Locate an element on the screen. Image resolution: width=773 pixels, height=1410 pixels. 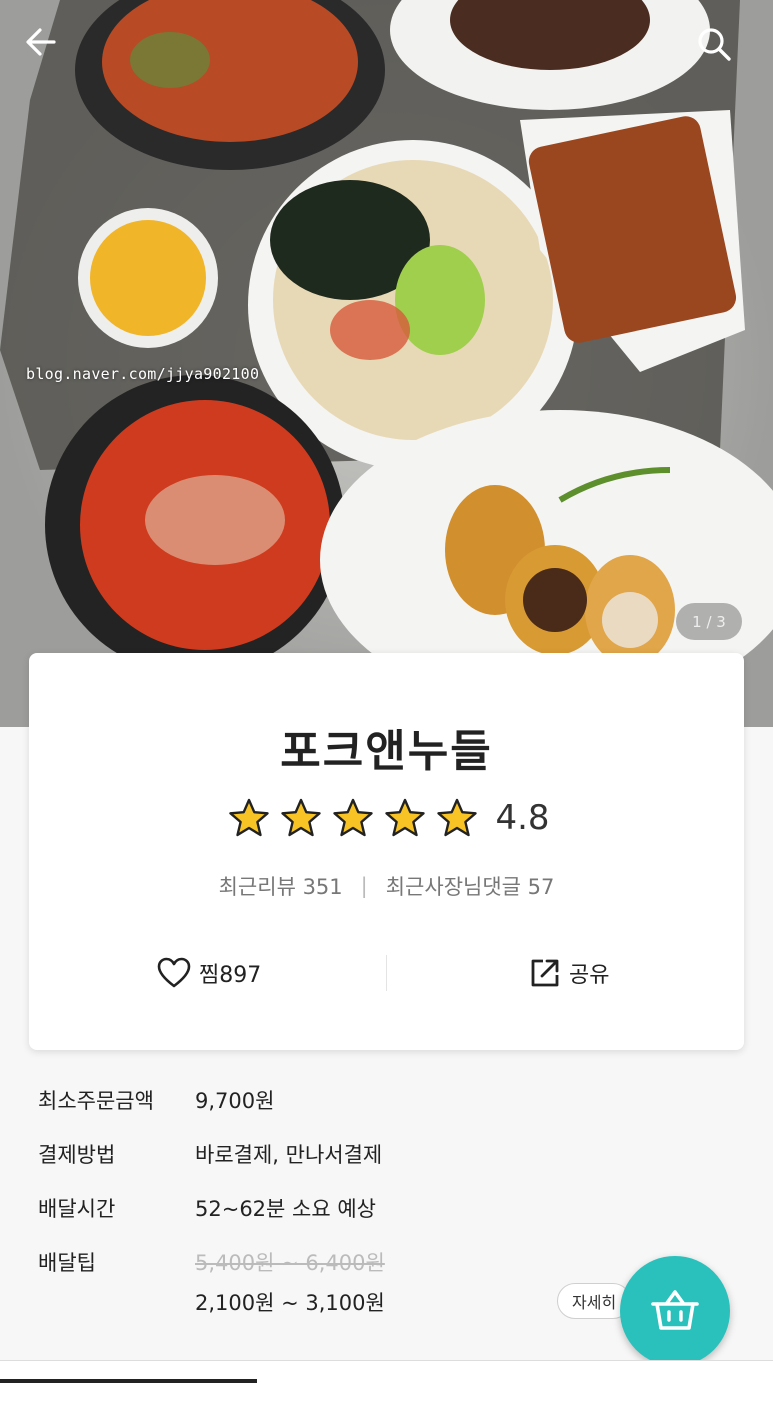
owner-replies-link: 최근사장님댓글 57 is located at coordinates (470, 886).